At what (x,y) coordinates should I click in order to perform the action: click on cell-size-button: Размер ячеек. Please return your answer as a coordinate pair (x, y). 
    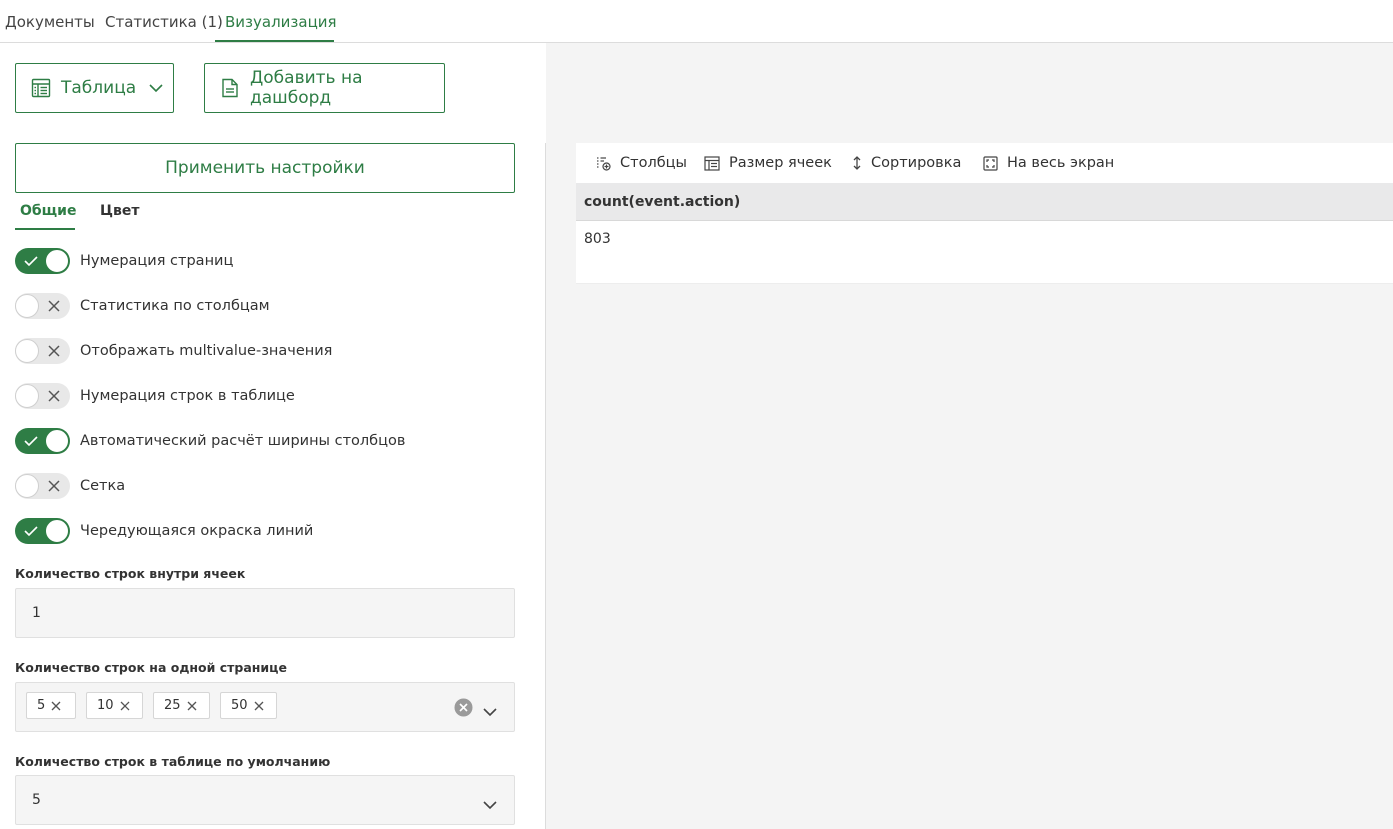
    Looking at the image, I should click on (768, 163).